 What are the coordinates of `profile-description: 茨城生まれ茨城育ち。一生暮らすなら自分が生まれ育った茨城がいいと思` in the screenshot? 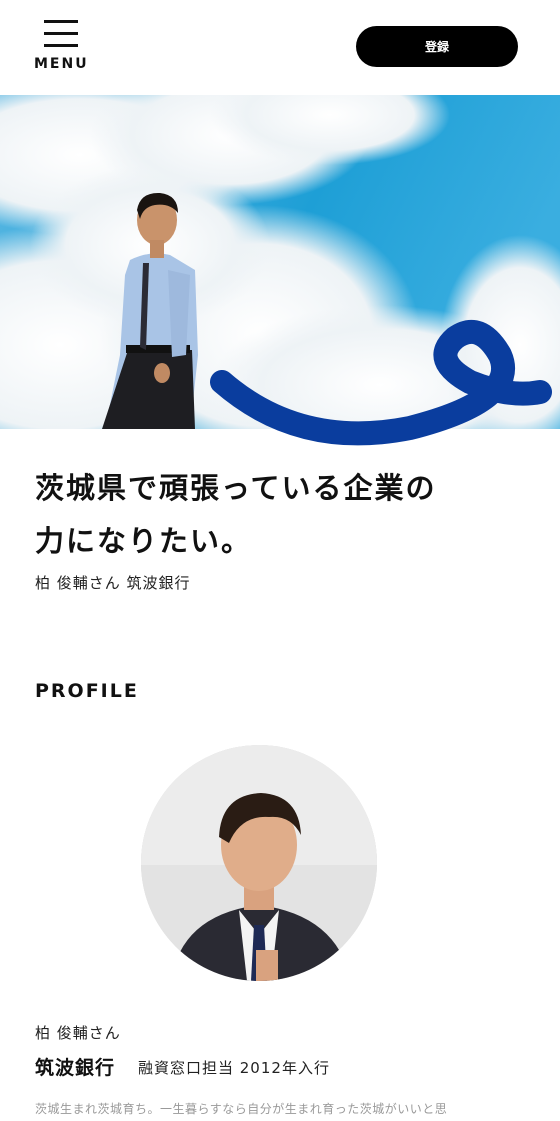 It's located at (241, 1109).